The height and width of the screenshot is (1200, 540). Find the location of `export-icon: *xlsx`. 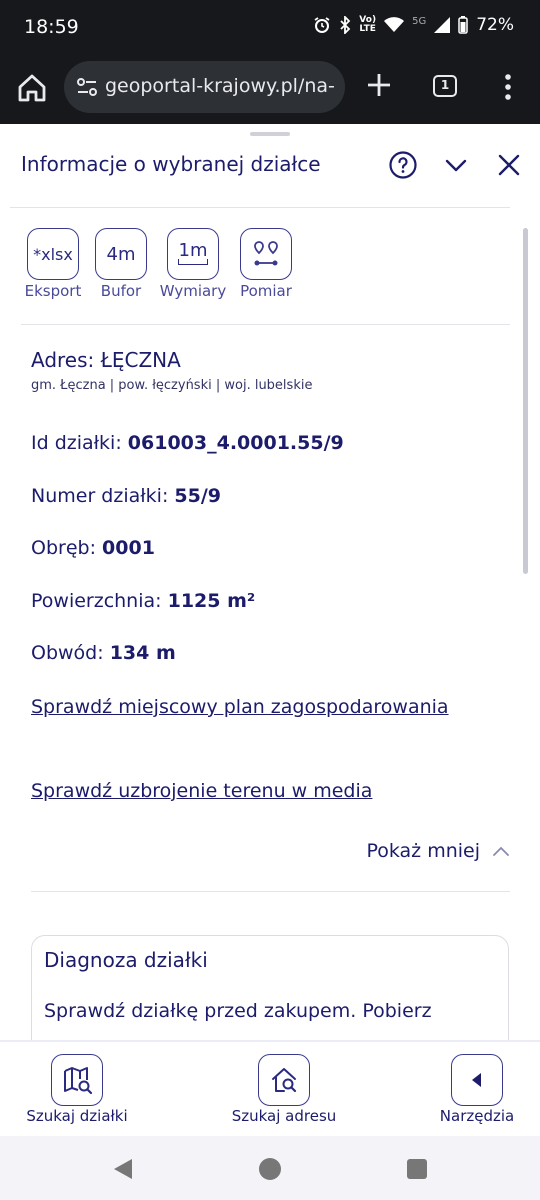

export-icon: *xlsx is located at coordinates (53, 254).